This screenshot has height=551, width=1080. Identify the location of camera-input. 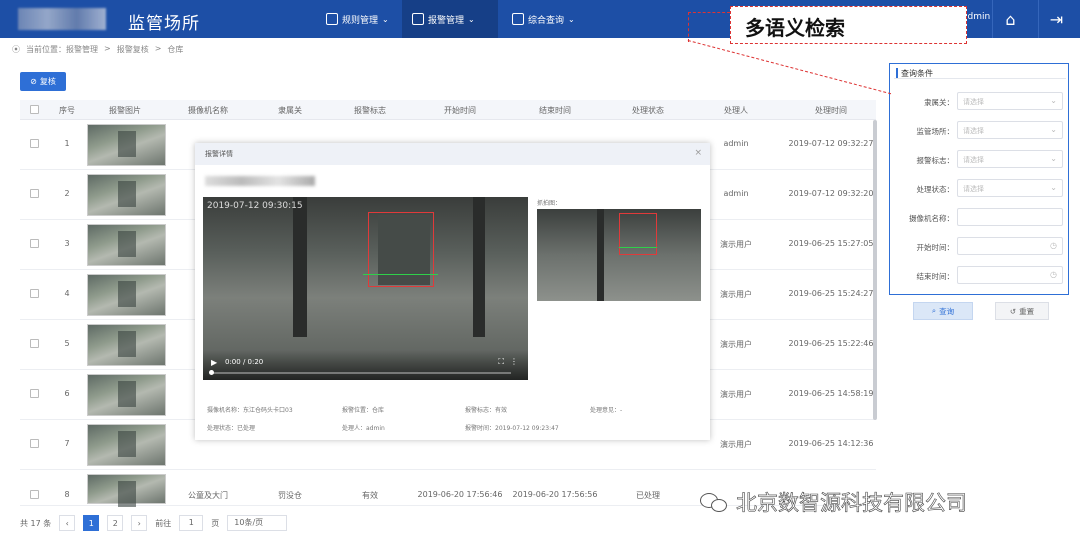
(1010, 217).